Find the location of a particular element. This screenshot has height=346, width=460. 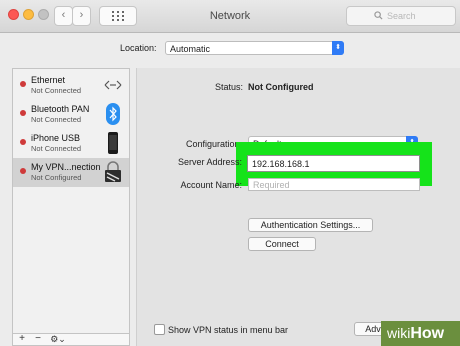

status-value: Not Configured is located at coordinates (281, 87).